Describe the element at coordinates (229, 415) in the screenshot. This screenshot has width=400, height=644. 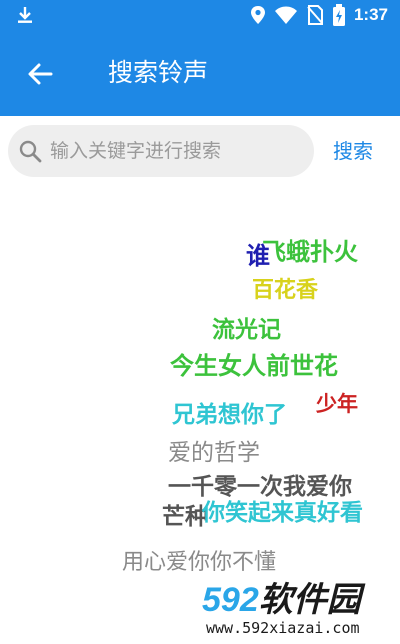
I see `tag-item: 兄弟想你了` at that location.